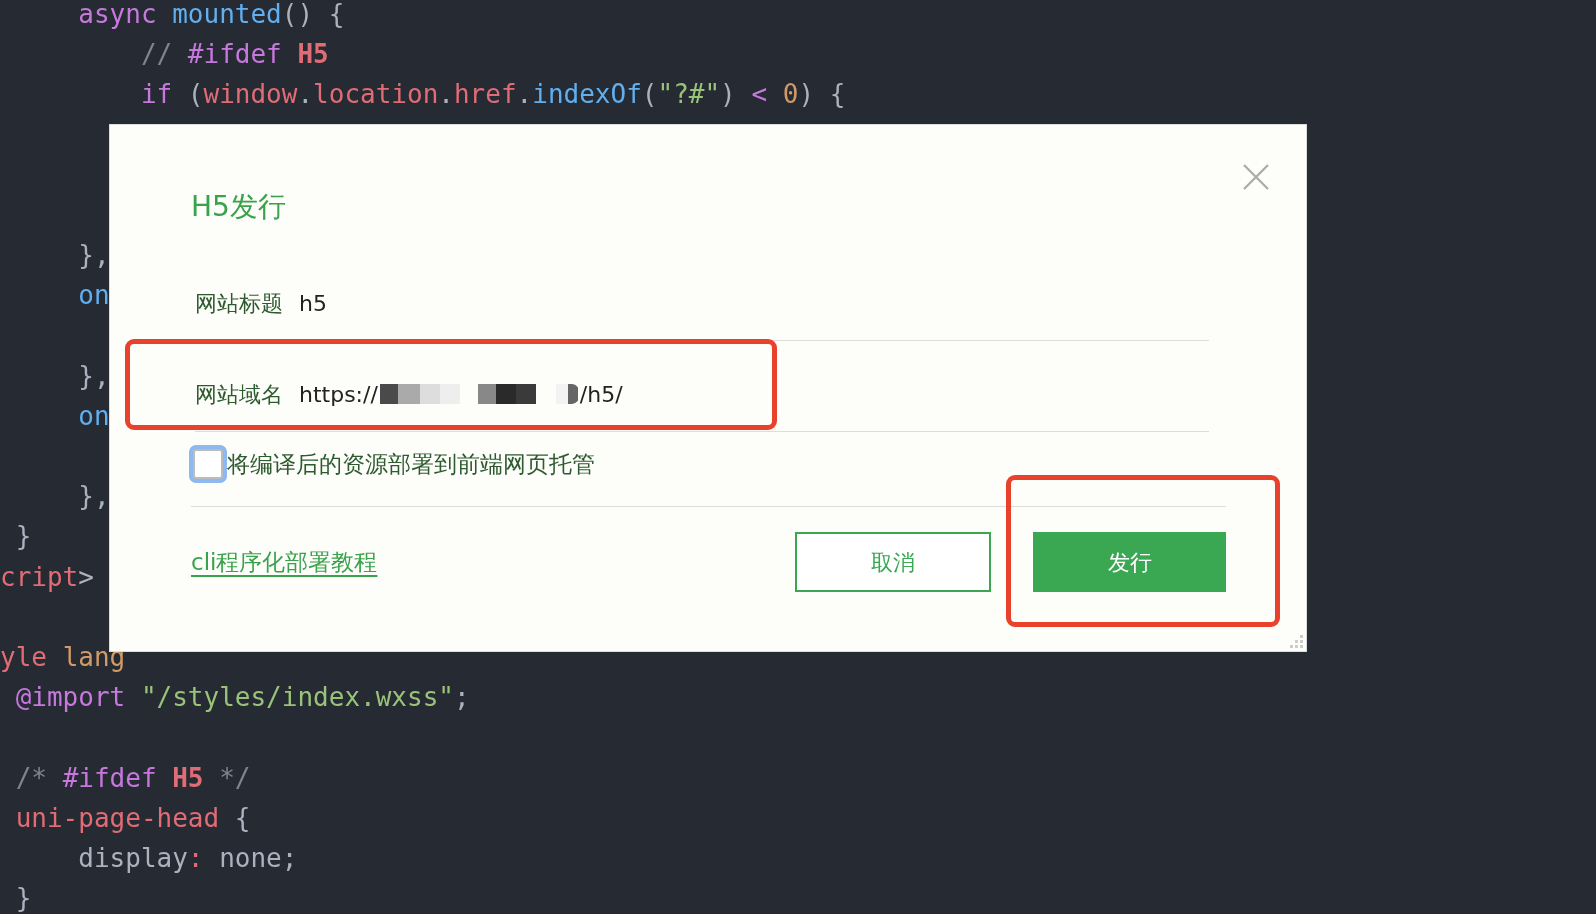  I want to click on code-line: yle lang, so click(63, 657).